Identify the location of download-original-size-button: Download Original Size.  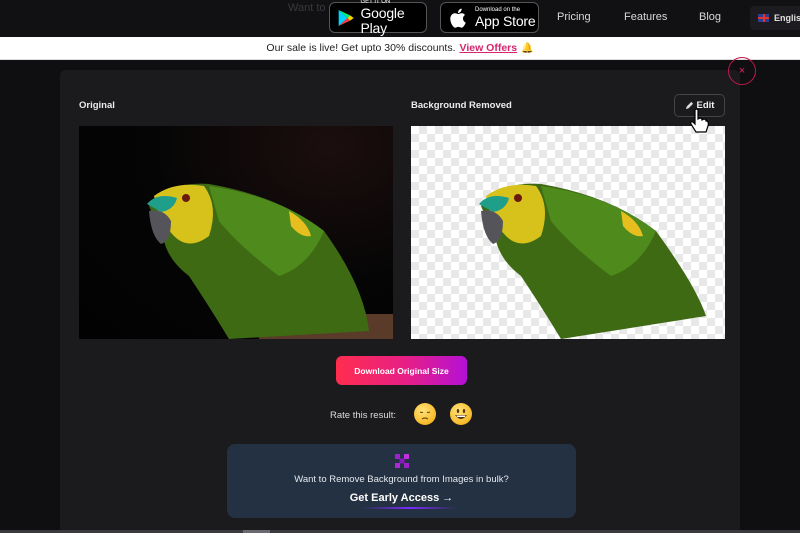
(401, 370).